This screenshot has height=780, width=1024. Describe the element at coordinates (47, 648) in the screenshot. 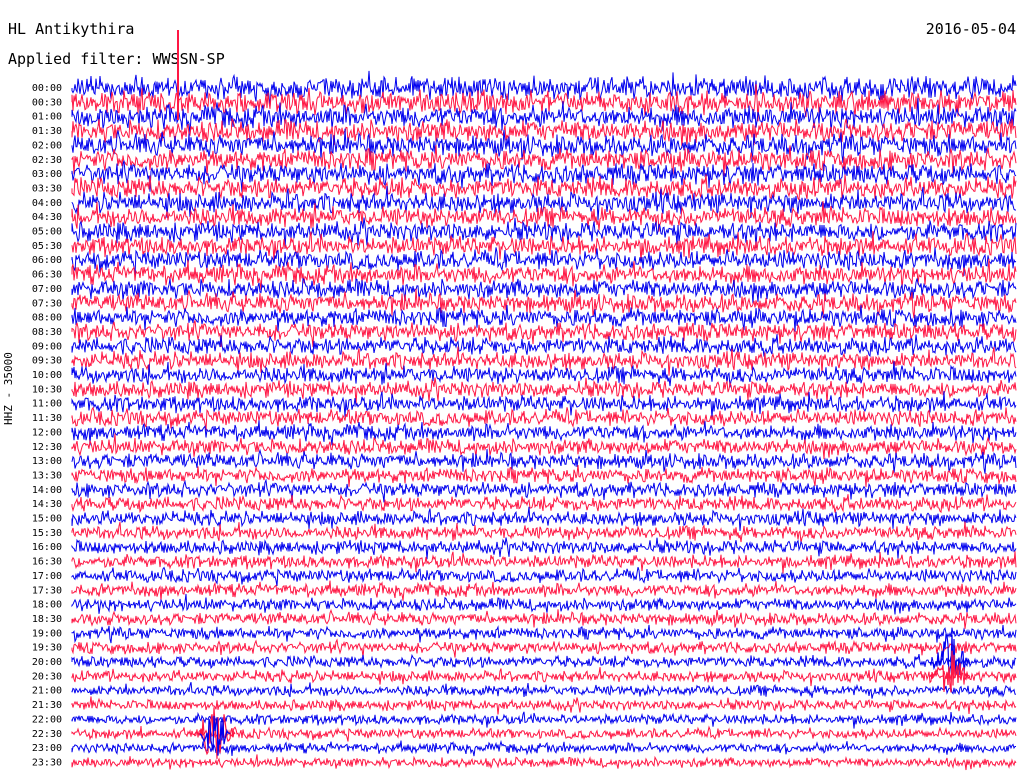

I see `row-time-label: 19:30` at that location.